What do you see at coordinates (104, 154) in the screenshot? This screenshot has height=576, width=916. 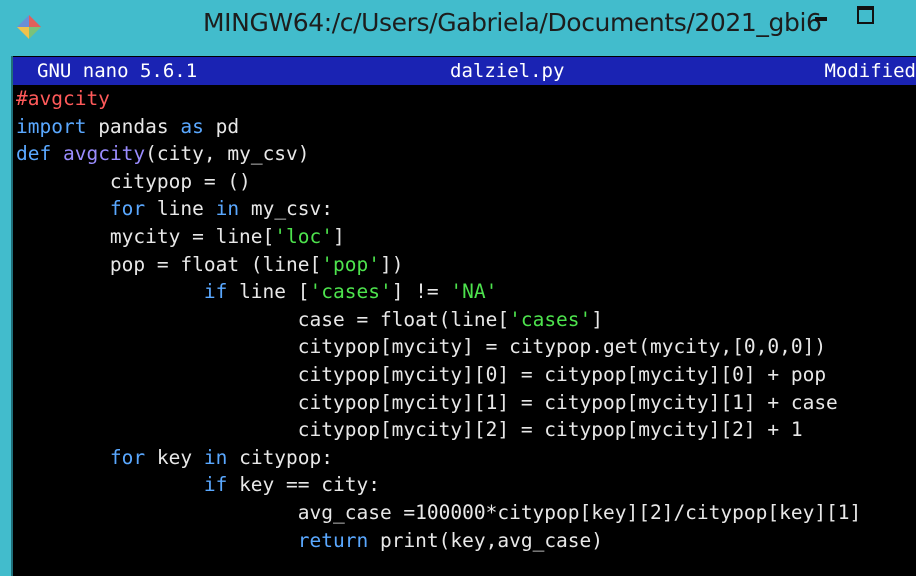 I see `code-token: avgcity` at bounding box center [104, 154].